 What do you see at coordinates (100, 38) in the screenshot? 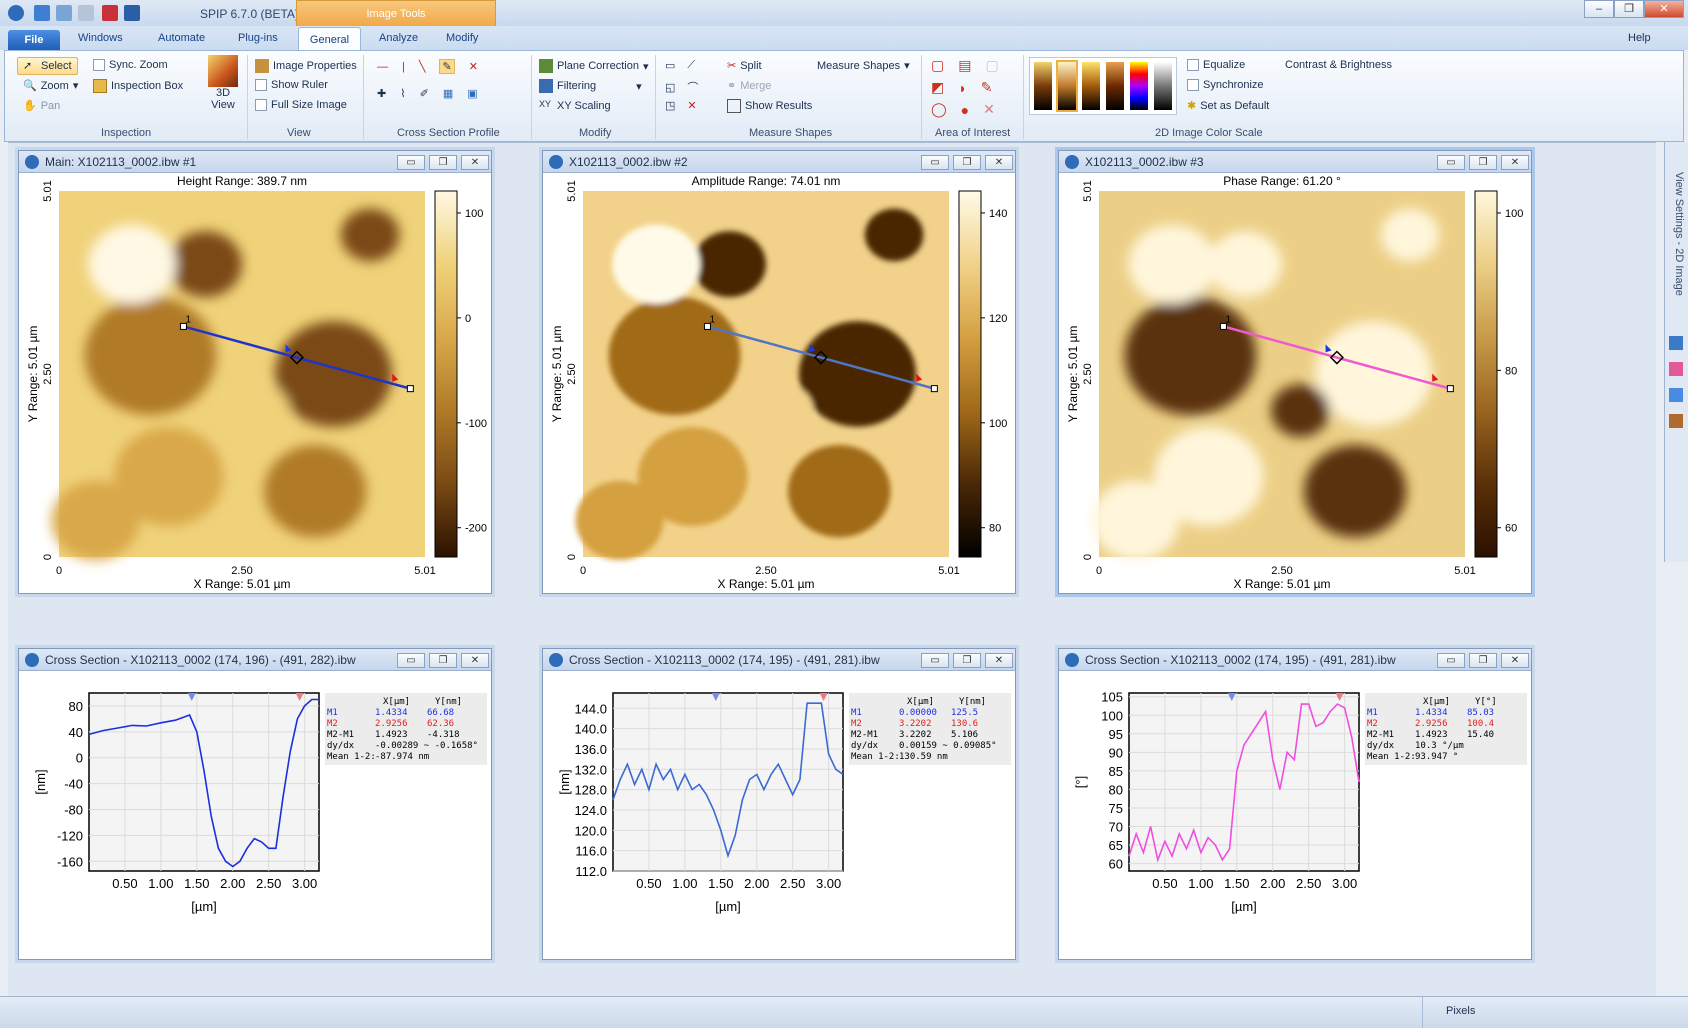
I see `tab-windows: Windows` at bounding box center [100, 38].